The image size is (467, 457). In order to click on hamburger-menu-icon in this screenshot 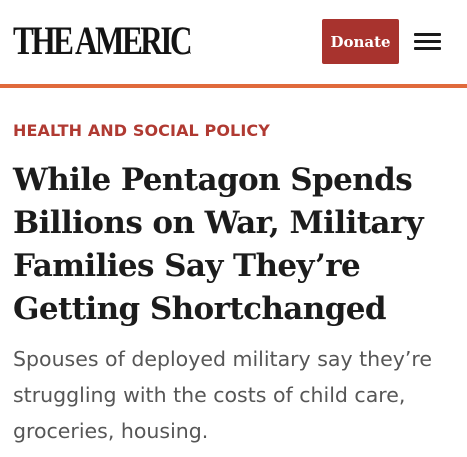, I will do `click(428, 42)`.